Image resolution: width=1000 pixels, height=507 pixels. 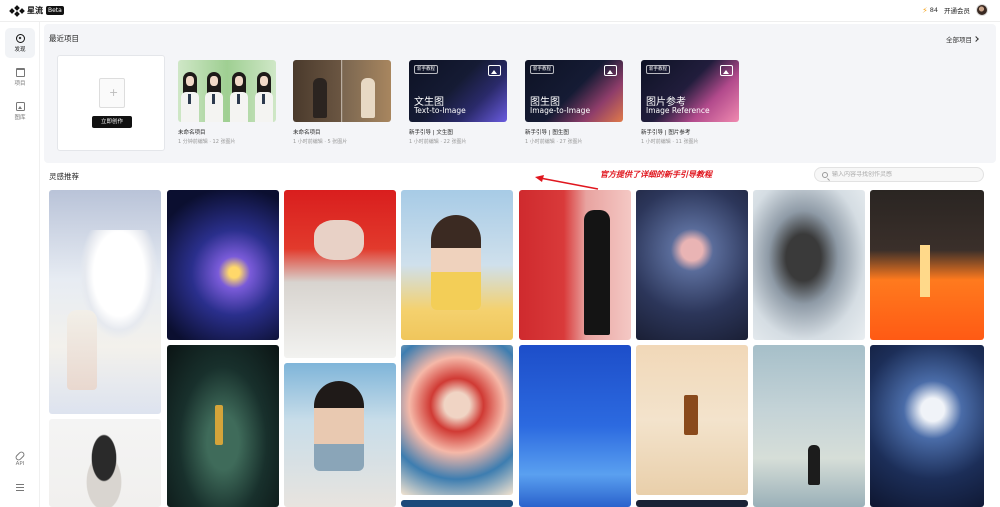 I want to click on project-meta: 1 分钟前编辑 · 12 张图片, so click(x=207, y=142).